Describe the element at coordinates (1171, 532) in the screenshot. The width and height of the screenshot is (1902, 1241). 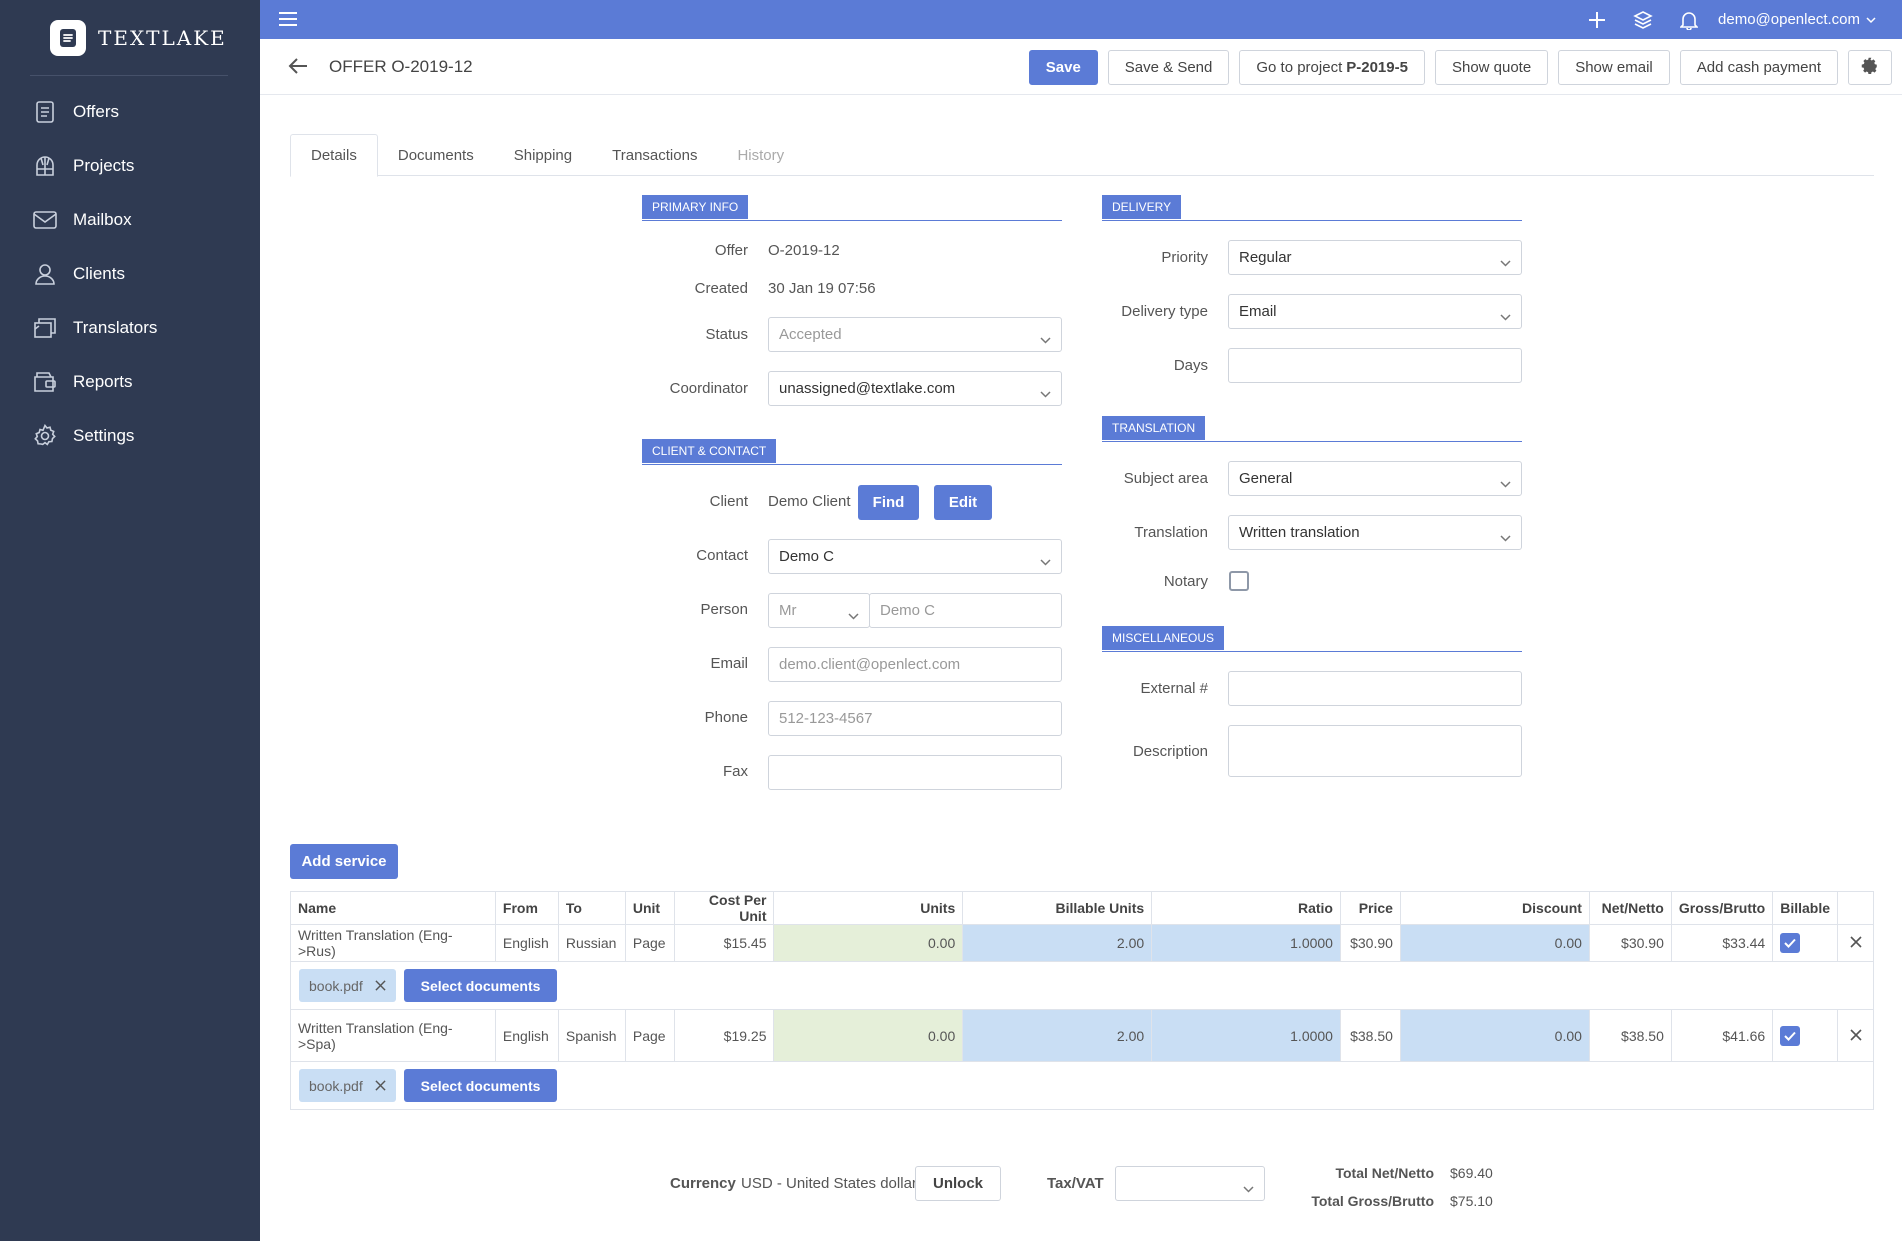
I see `translation-label: Translation` at that location.